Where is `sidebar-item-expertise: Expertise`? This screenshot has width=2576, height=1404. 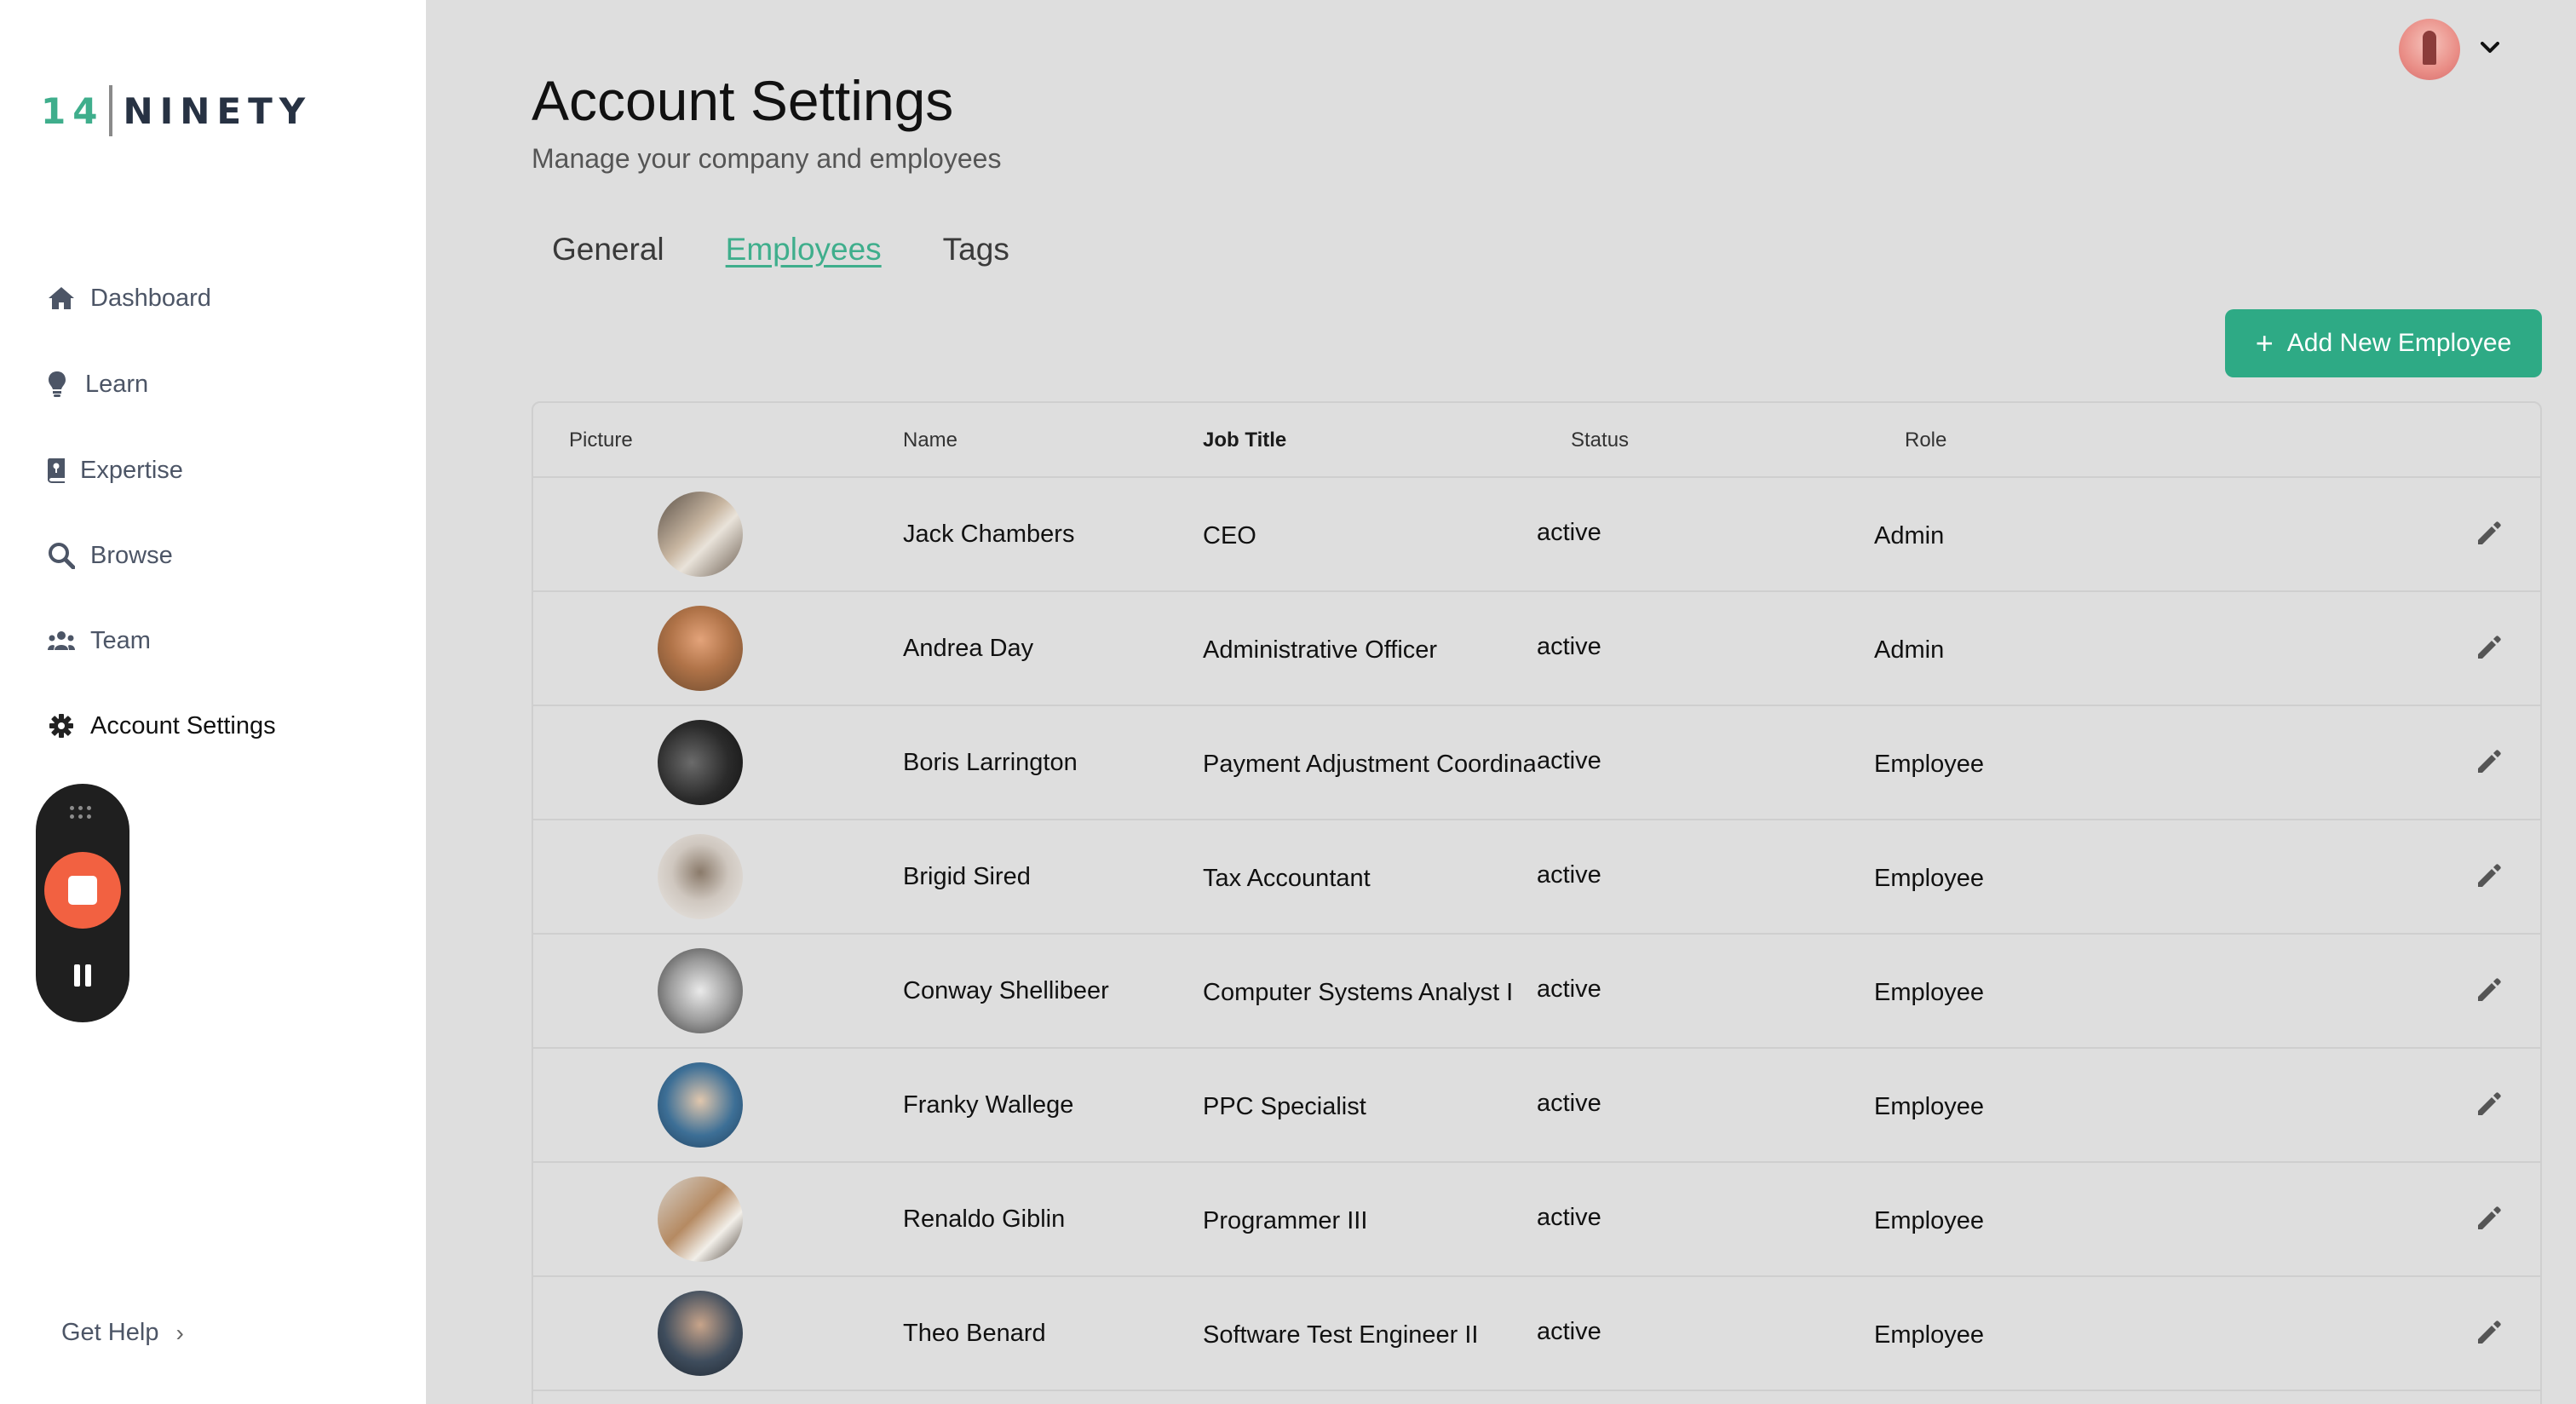
sidebar-item-expertise: Expertise is located at coordinates (114, 470).